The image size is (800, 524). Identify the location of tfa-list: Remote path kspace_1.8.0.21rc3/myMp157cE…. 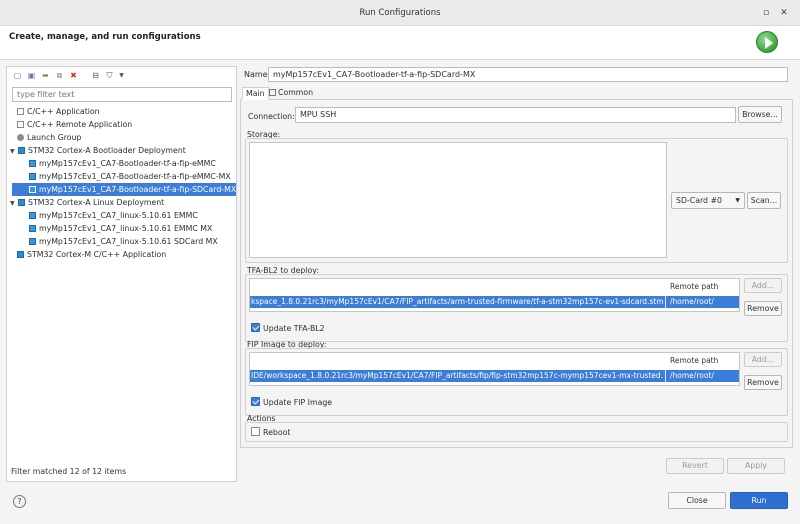
(494, 295).